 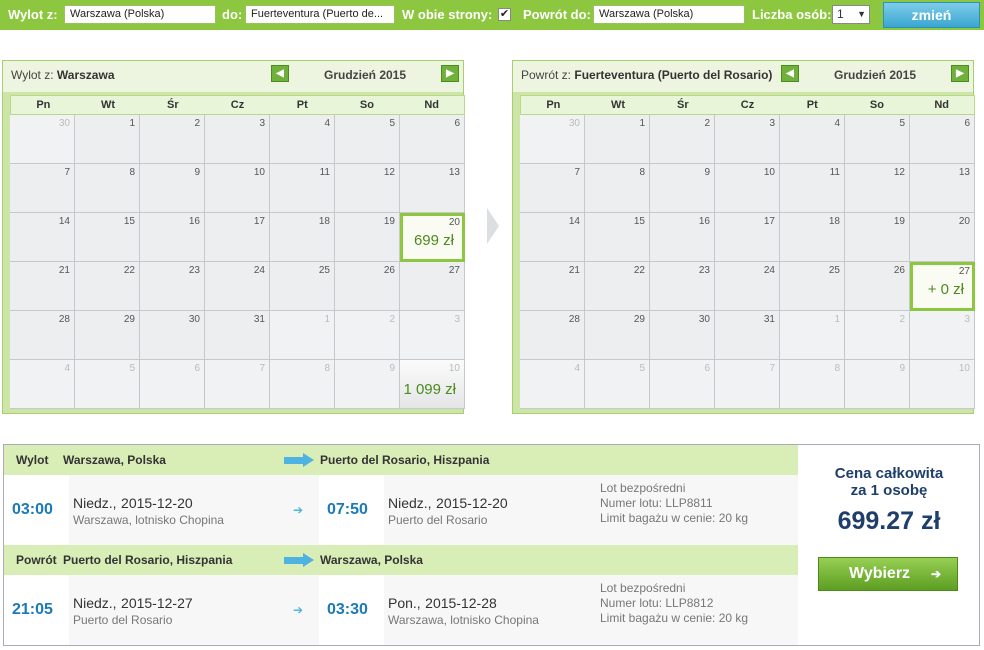 I want to click on calendar-day-priced: 10 1 099 zł, so click(x=432, y=384).